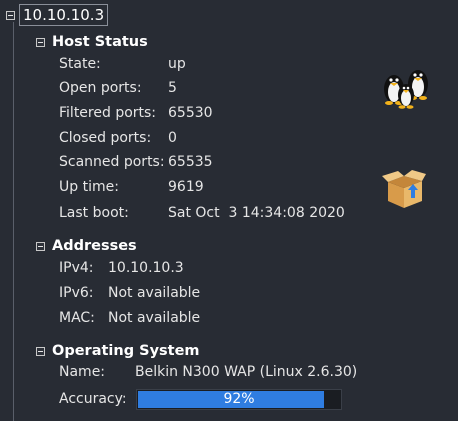 This screenshot has width=458, height=421. What do you see at coordinates (190, 162) in the screenshot?
I see `field-value: 65535` at bounding box center [190, 162].